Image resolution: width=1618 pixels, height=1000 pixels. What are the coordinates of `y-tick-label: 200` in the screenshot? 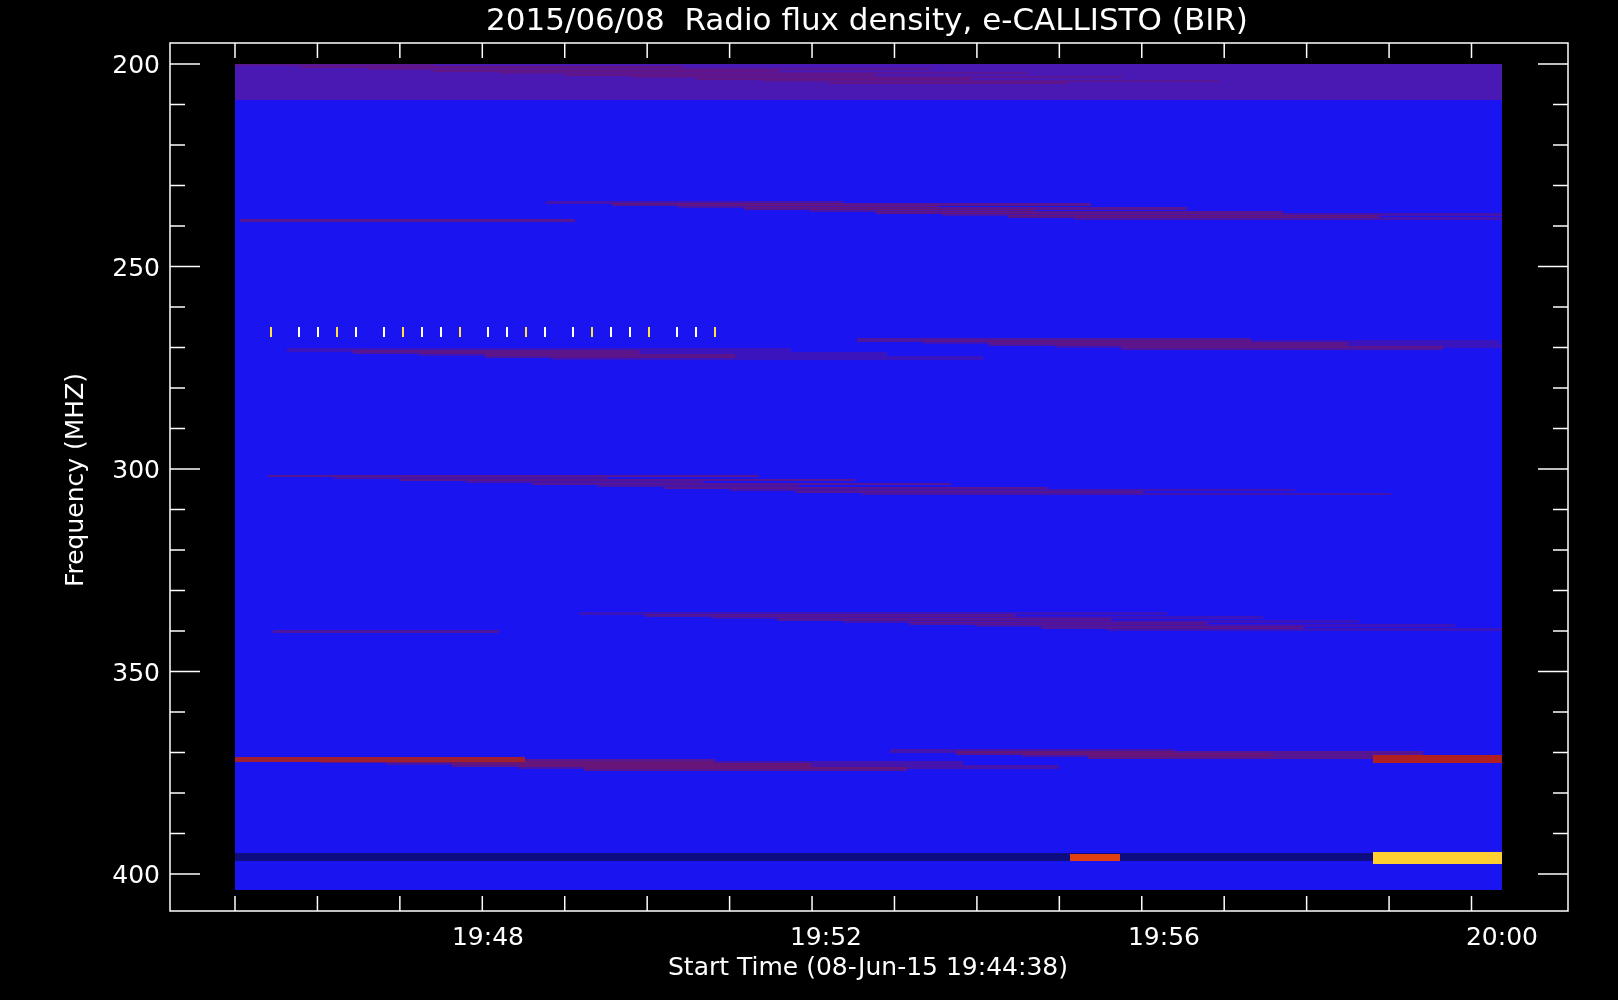 It's located at (136, 64).